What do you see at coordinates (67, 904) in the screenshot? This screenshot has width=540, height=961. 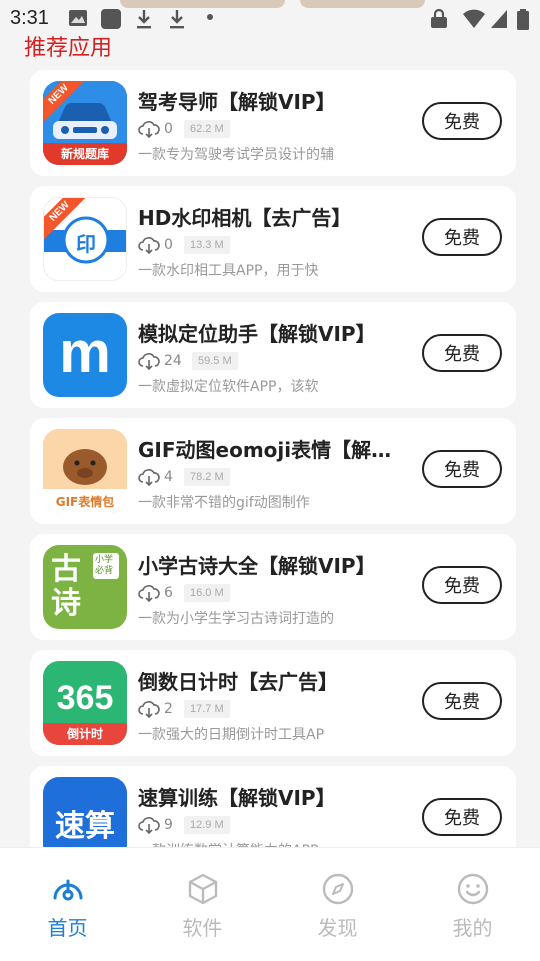 I see `nav-item-home: 首页` at bounding box center [67, 904].